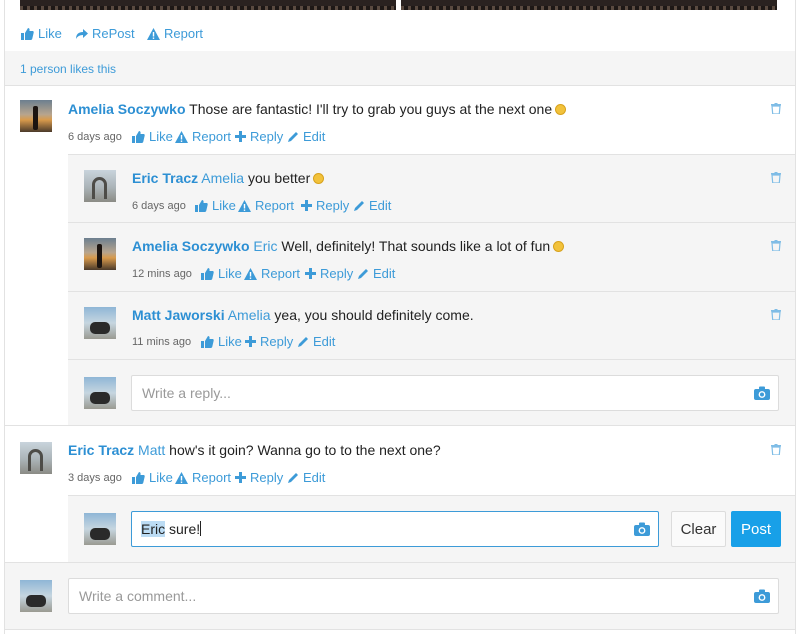  Describe the element at coordinates (191, 246) in the screenshot. I see `reply-author: Amelia Soczywko` at that location.